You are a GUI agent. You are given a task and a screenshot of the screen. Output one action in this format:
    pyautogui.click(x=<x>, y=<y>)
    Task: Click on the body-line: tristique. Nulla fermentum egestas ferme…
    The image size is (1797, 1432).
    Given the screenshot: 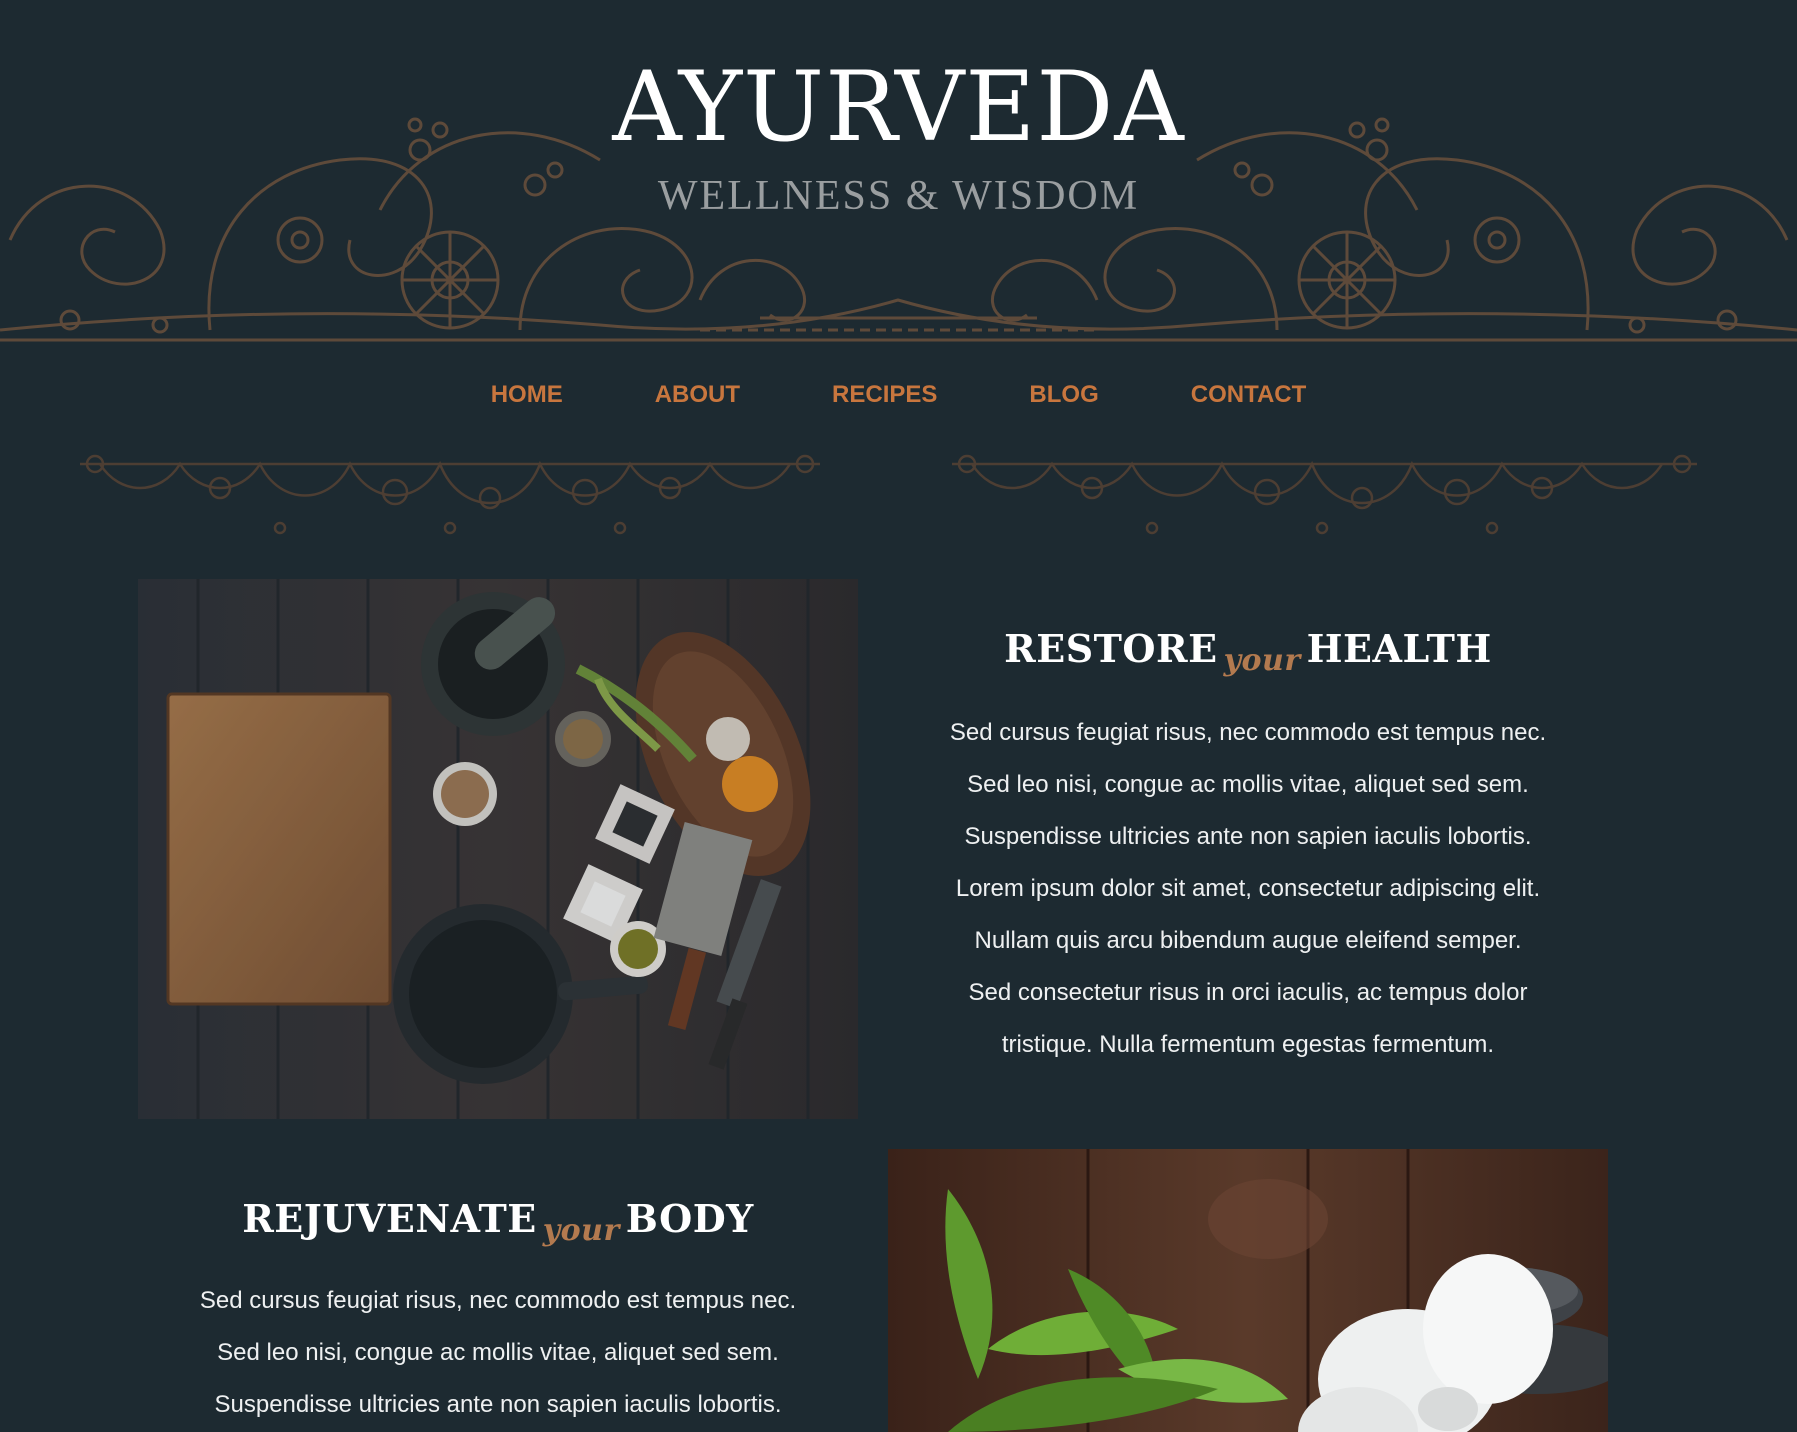 What is the action you would take?
    pyautogui.click(x=1248, y=1044)
    